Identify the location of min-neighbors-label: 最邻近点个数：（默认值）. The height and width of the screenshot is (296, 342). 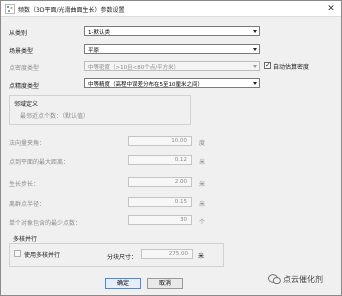
(55, 116).